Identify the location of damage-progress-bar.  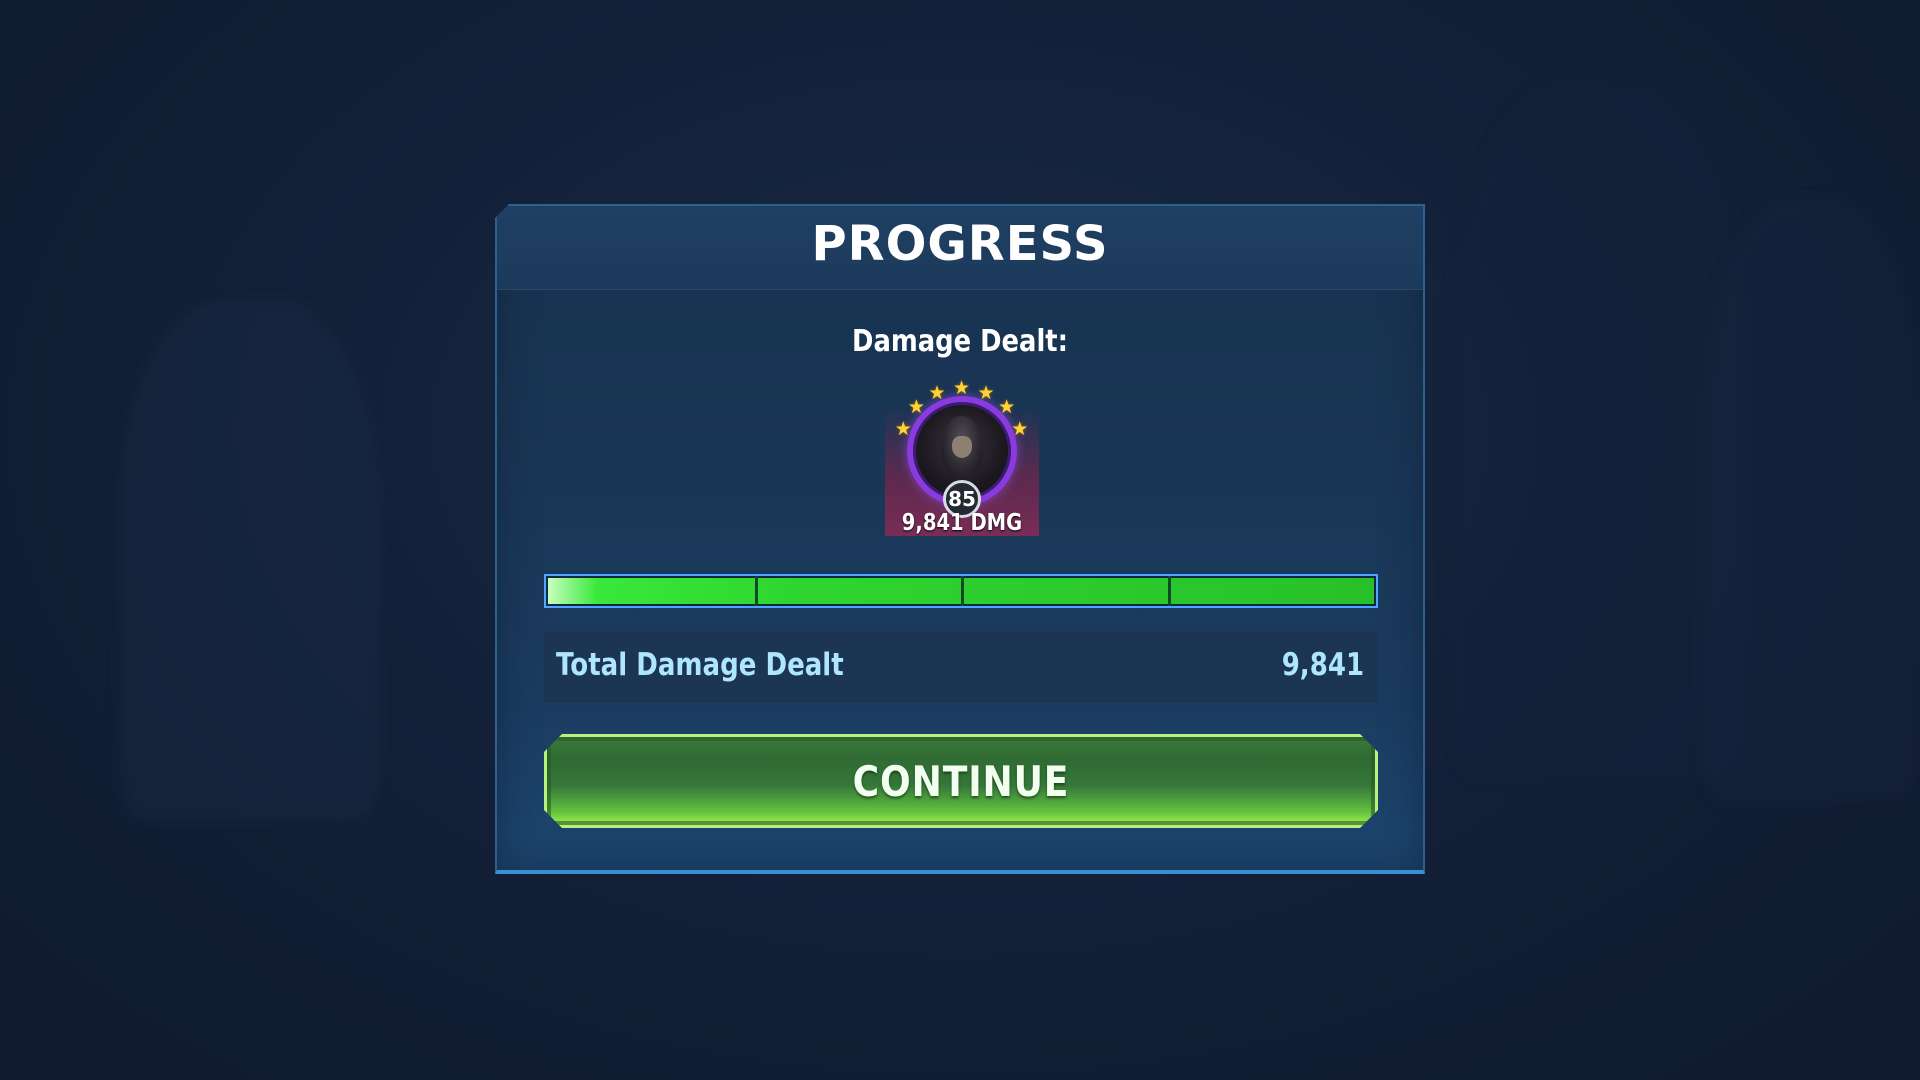
(961, 591).